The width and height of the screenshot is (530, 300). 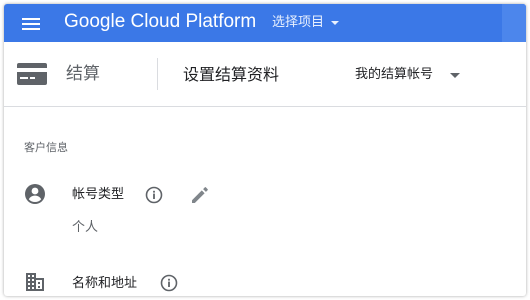 What do you see at coordinates (35, 194) in the screenshot?
I see `account-circle-icon` at bounding box center [35, 194].